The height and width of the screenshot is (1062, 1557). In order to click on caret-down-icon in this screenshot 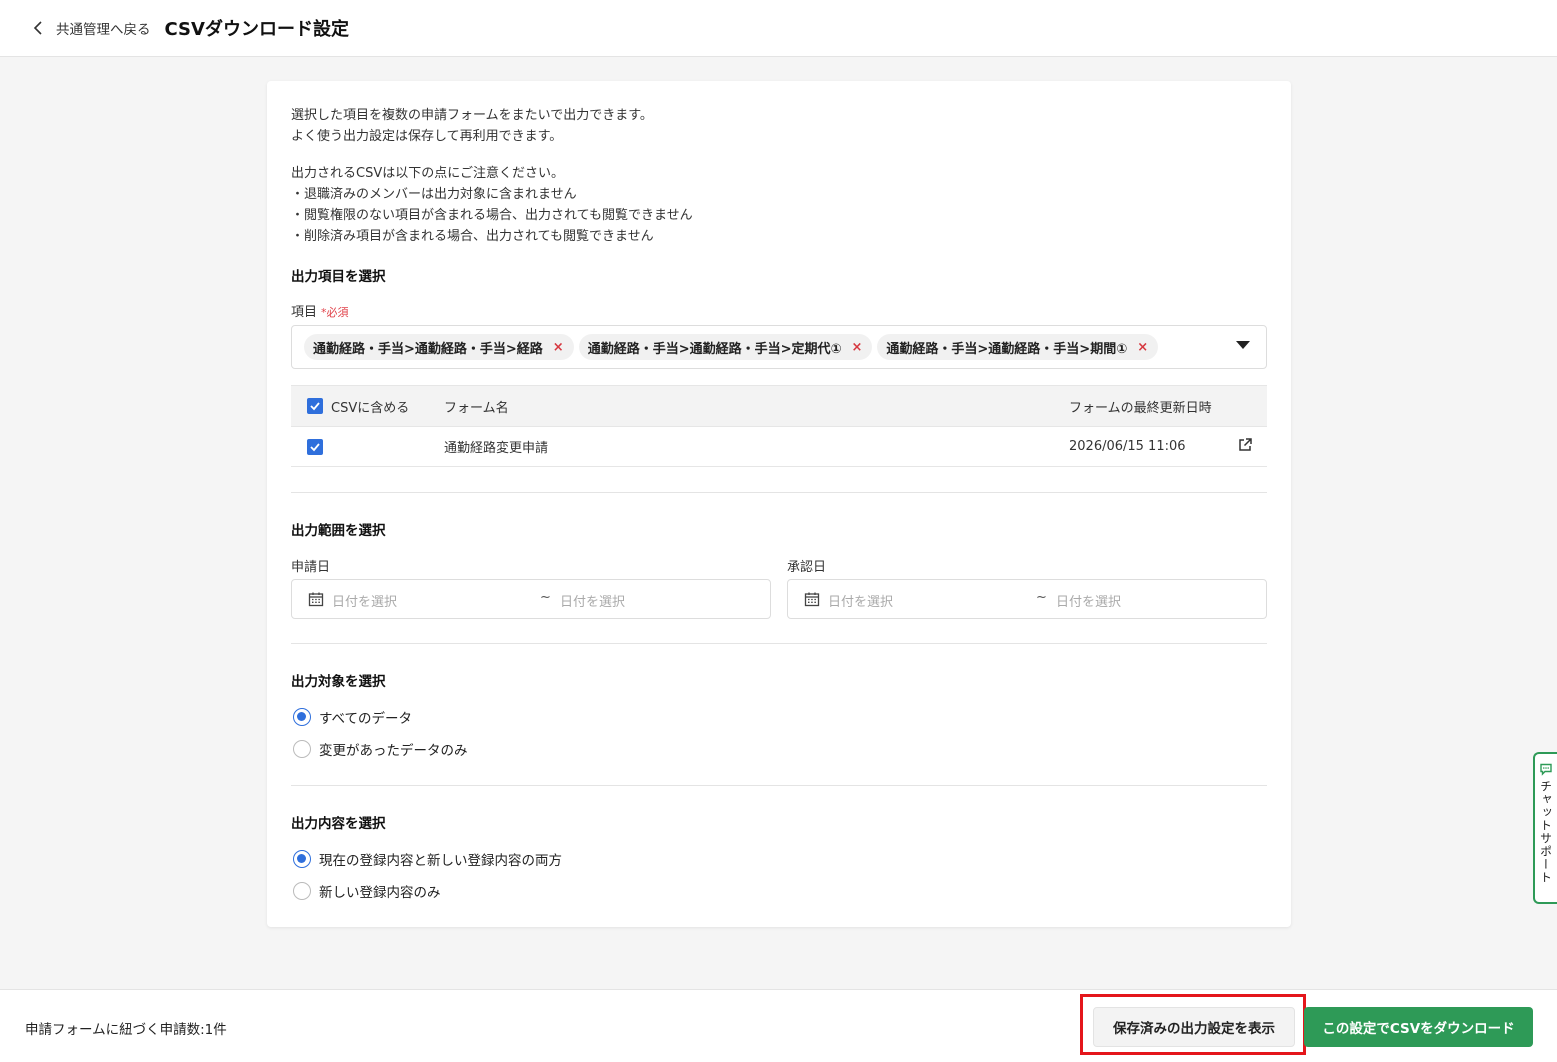, I will do `click(1243, 345)`.